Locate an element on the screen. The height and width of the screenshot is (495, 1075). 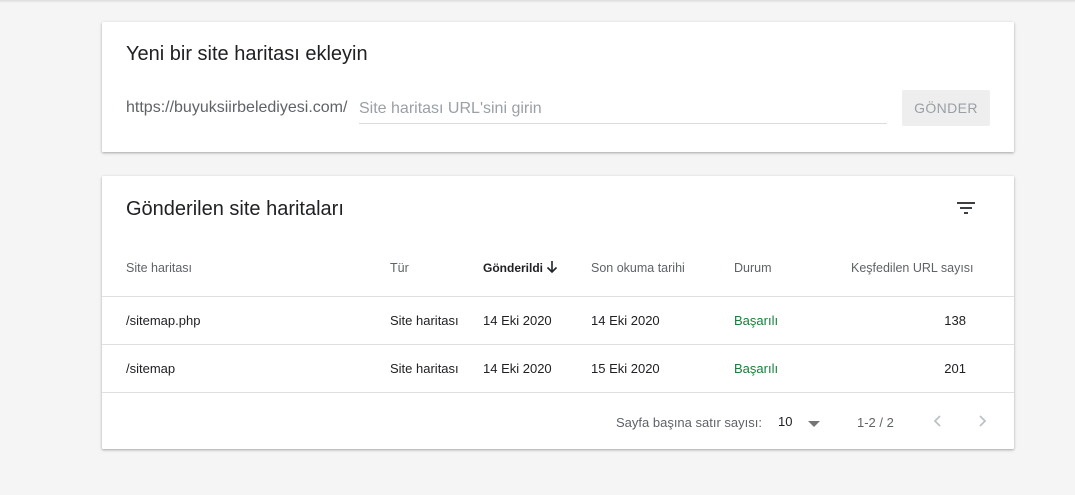
arrow-down-icon is located at coordinates (552, 267).